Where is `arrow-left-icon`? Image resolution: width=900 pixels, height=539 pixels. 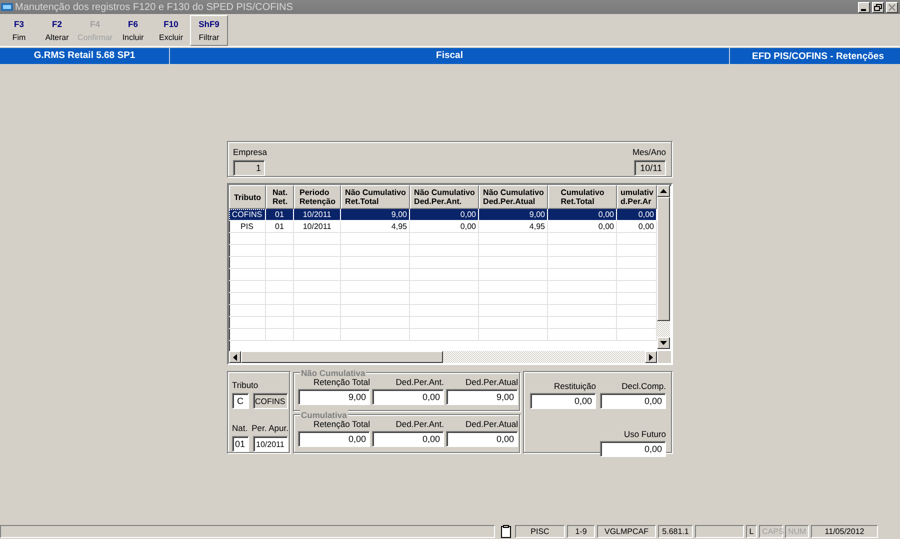
arrow-left-icon is located at coordinates (235, 357).